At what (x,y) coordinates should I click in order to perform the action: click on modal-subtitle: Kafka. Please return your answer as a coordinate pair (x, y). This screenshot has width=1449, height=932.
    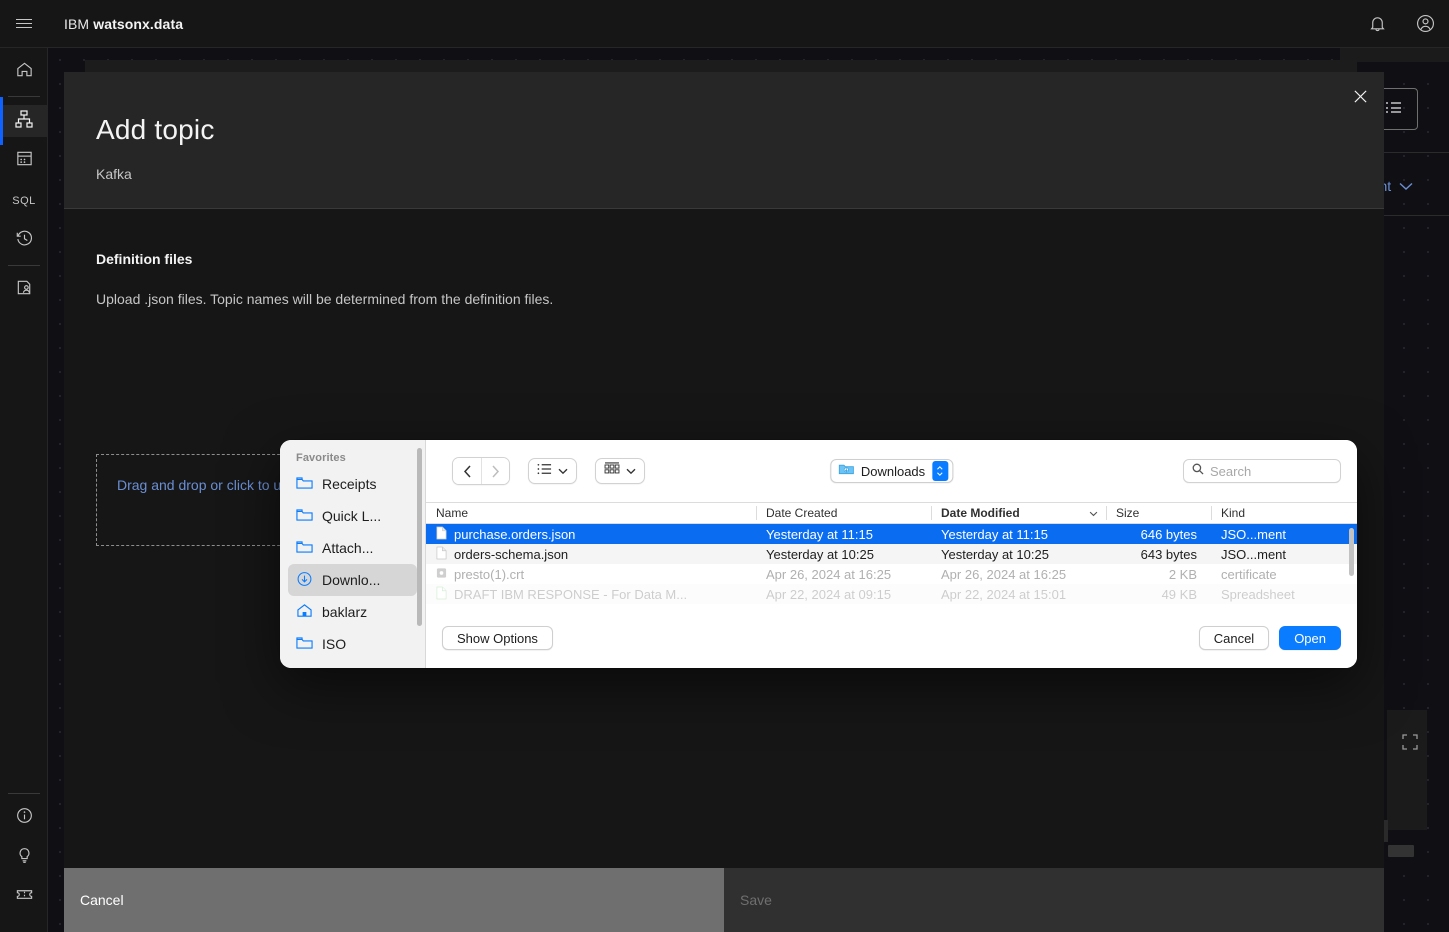
    Looking at the image, I should click on (114, 174).